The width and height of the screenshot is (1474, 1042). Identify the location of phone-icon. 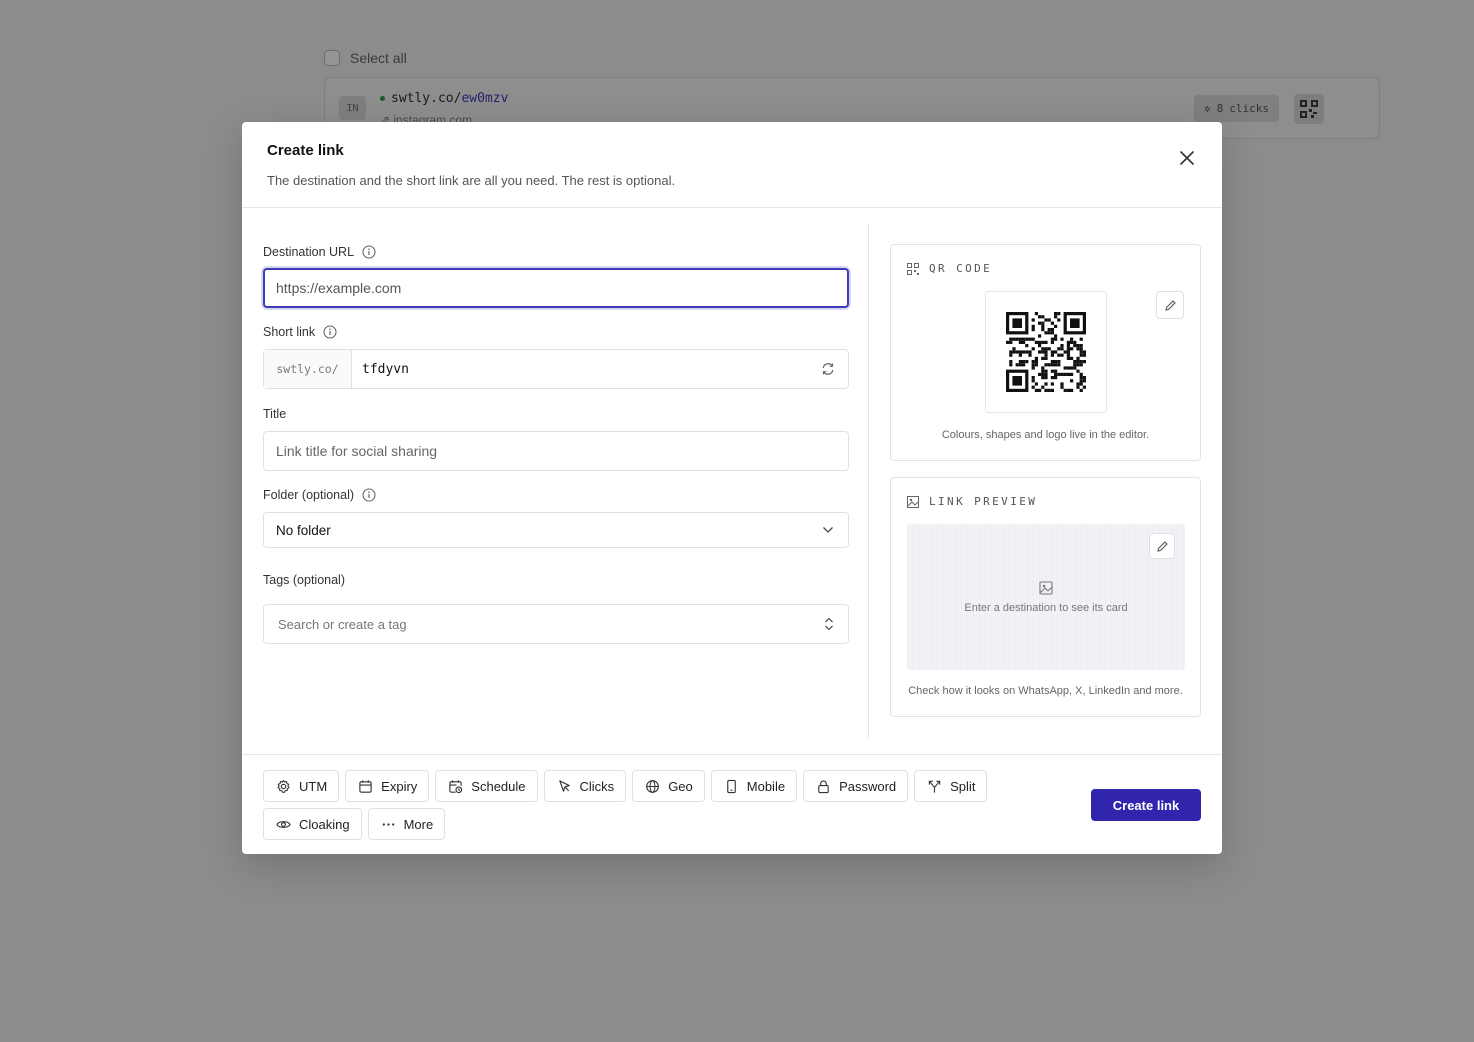
(731, 786).